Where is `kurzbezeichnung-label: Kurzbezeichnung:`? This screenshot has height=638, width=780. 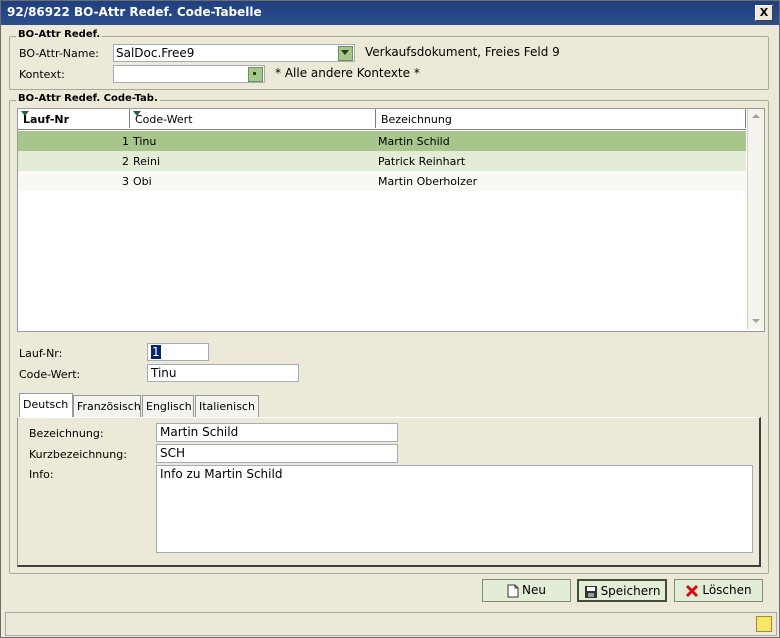 kurzbezeichnung-label: Kurzbezeichnung: is located at coordinates (78, 454).